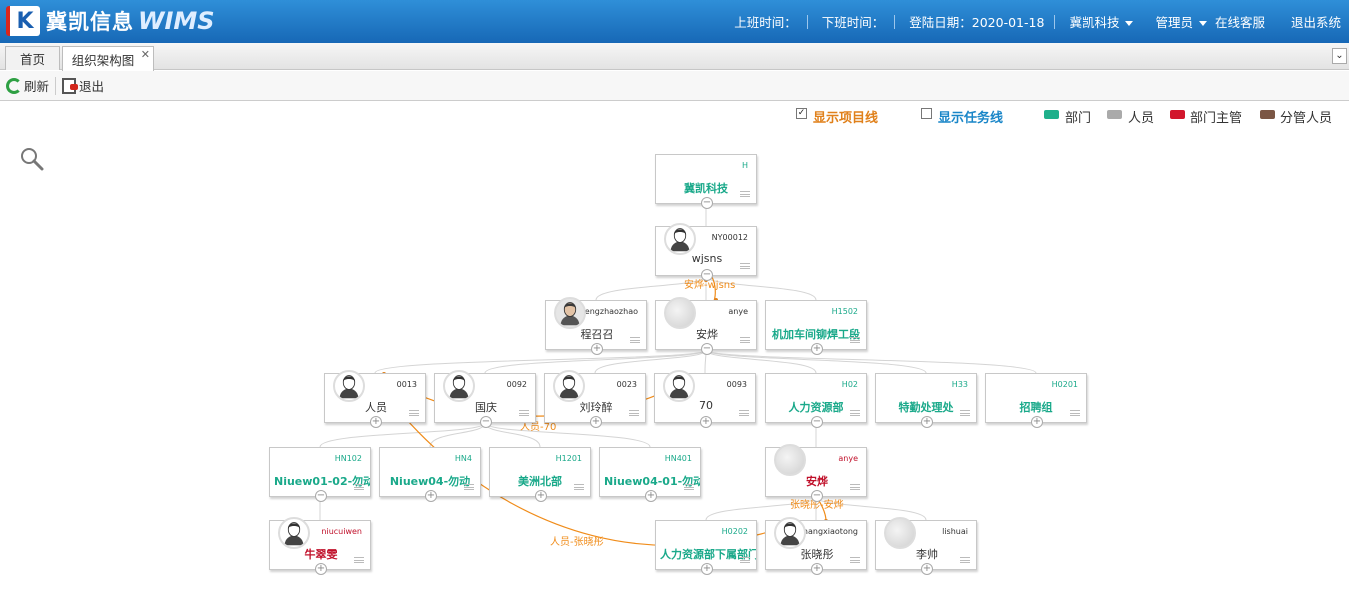  I want to click on exit-button: 退出, so click(83, 86).